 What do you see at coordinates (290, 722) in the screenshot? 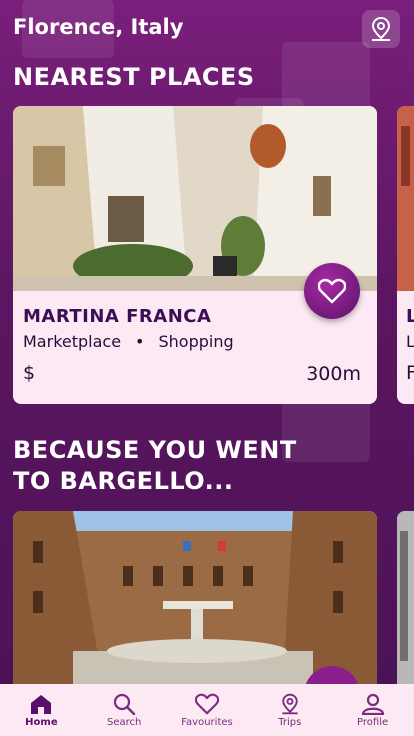
I see `nav-label: Trips` at bounding box center [290, 722].